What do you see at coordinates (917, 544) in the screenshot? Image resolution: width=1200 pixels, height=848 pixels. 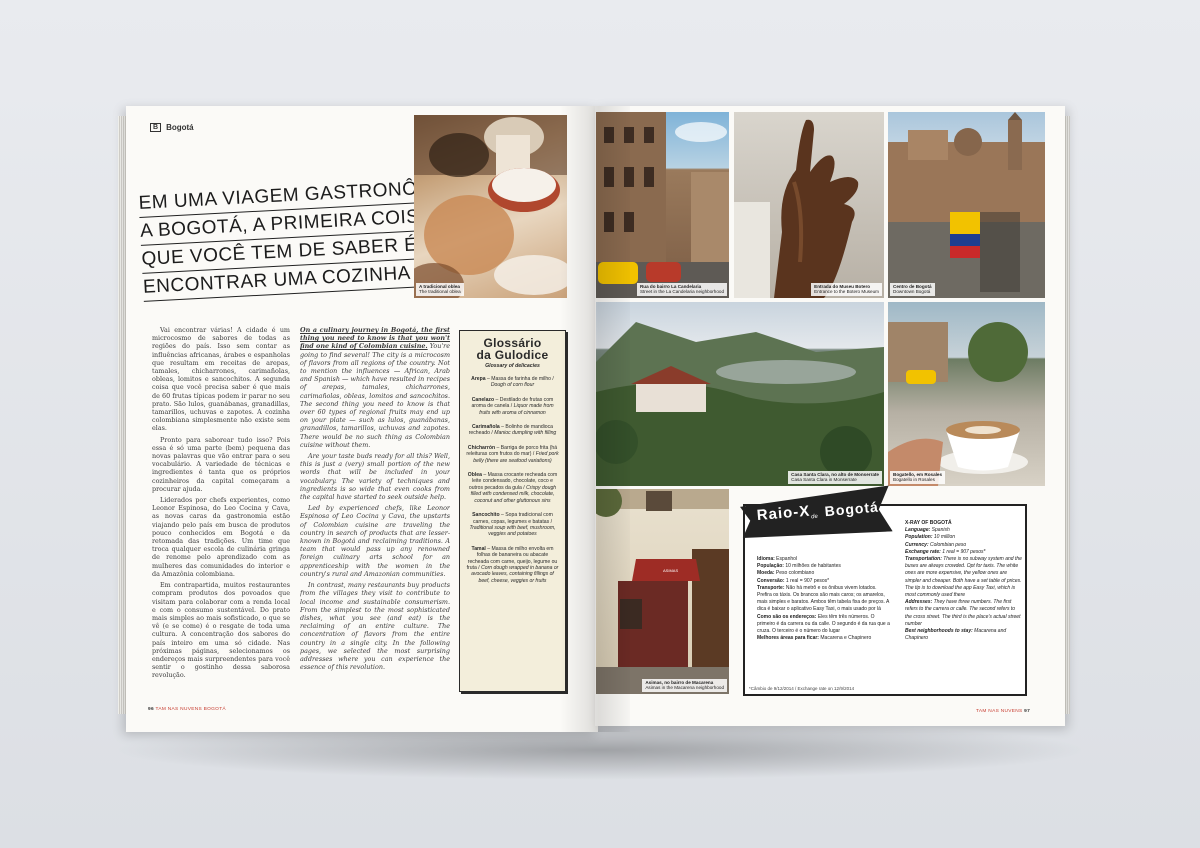 I see `raio-x-key: Currency:` at bounding box center [917, 544].